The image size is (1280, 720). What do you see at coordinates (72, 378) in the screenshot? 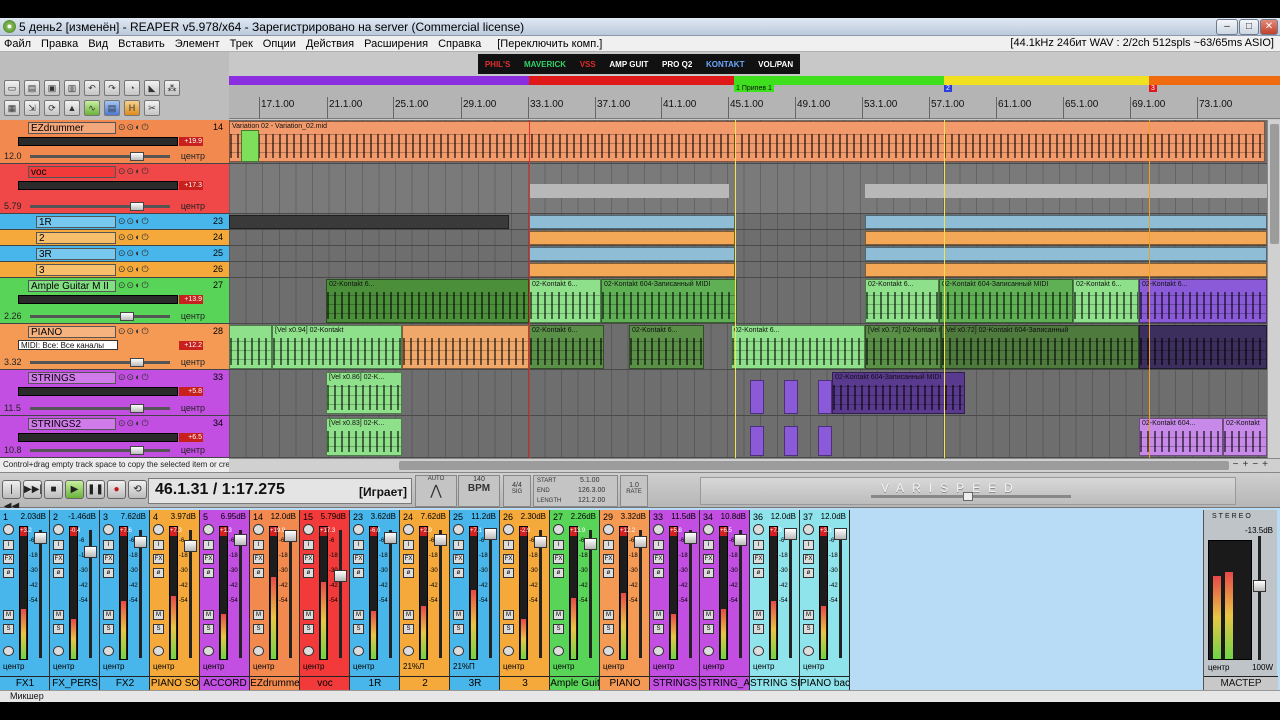
I see `track-name: STRINGS` at bounding box center [72, 378].